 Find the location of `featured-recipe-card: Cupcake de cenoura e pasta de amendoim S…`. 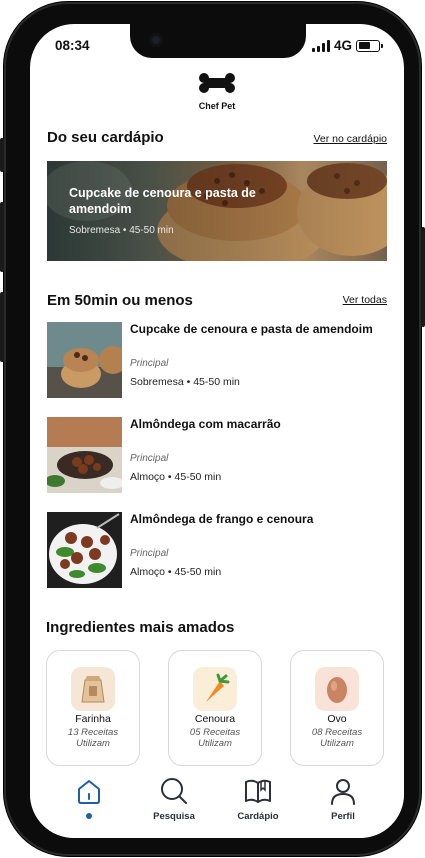

featured-recipe-card: Cupcake de cenoura e pasta de amendoim S… is located at coordinates (217, 211).